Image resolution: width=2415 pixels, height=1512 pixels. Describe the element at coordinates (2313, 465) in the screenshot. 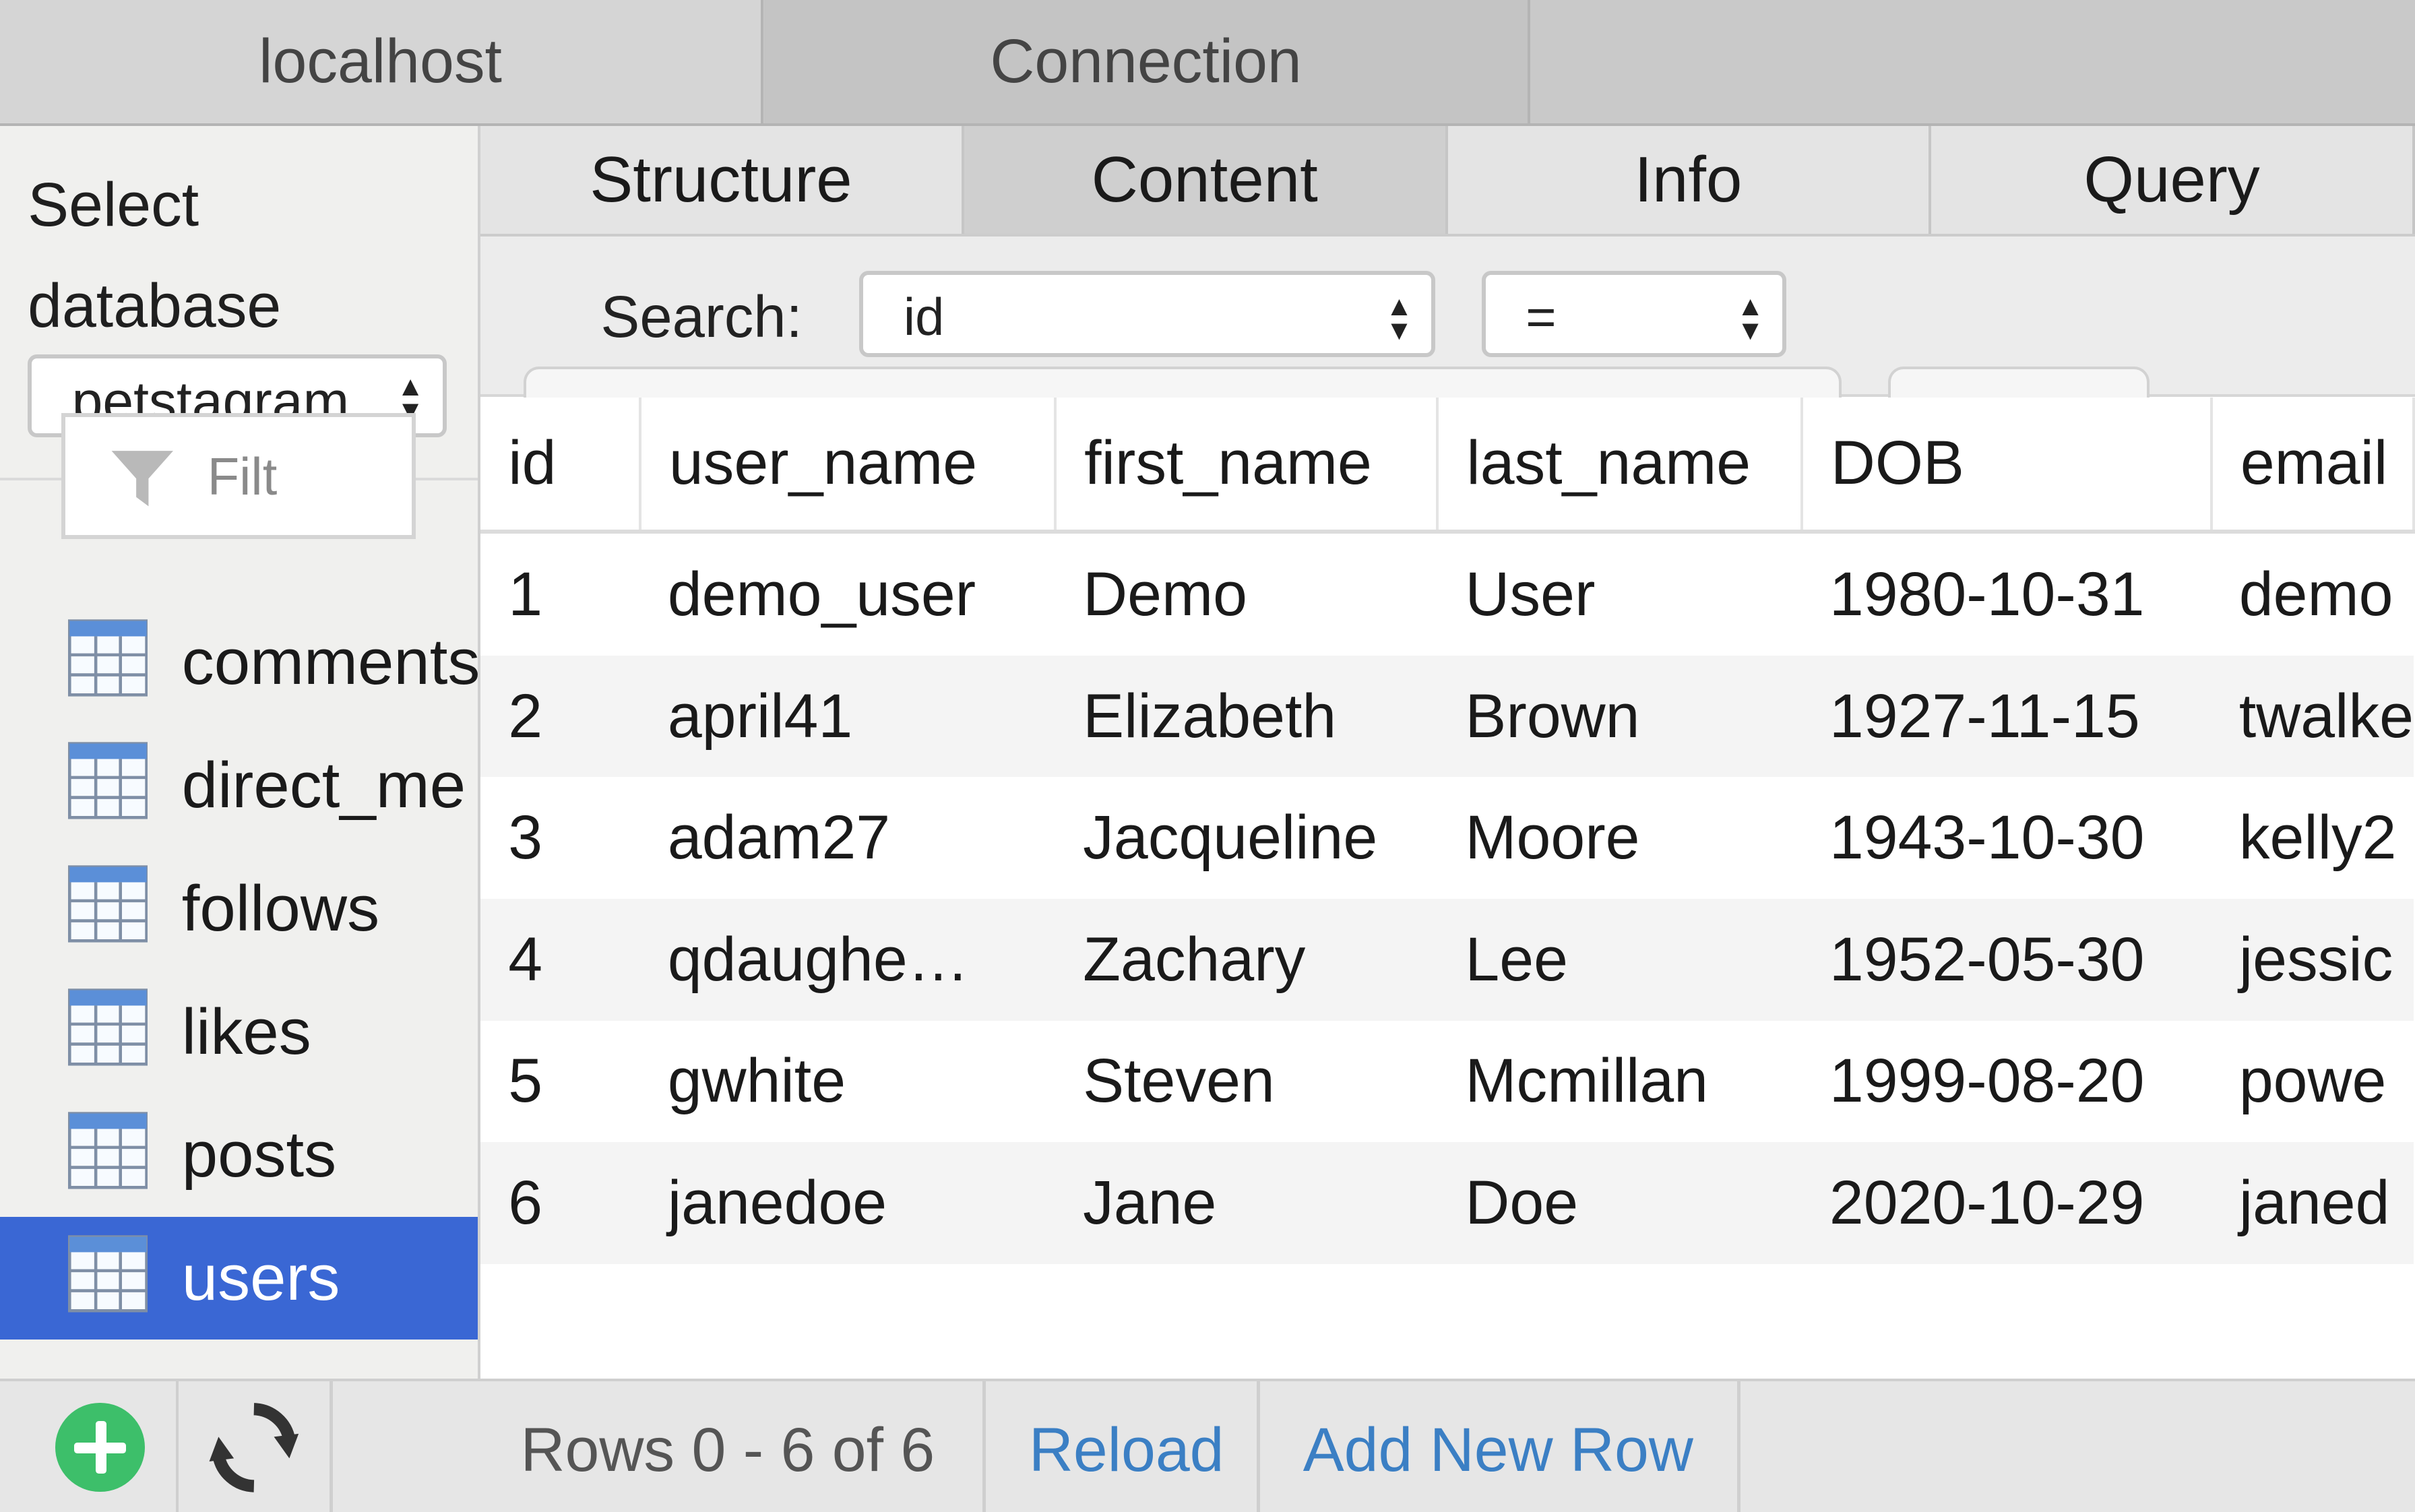

I see `column-header-email: email` at that location.